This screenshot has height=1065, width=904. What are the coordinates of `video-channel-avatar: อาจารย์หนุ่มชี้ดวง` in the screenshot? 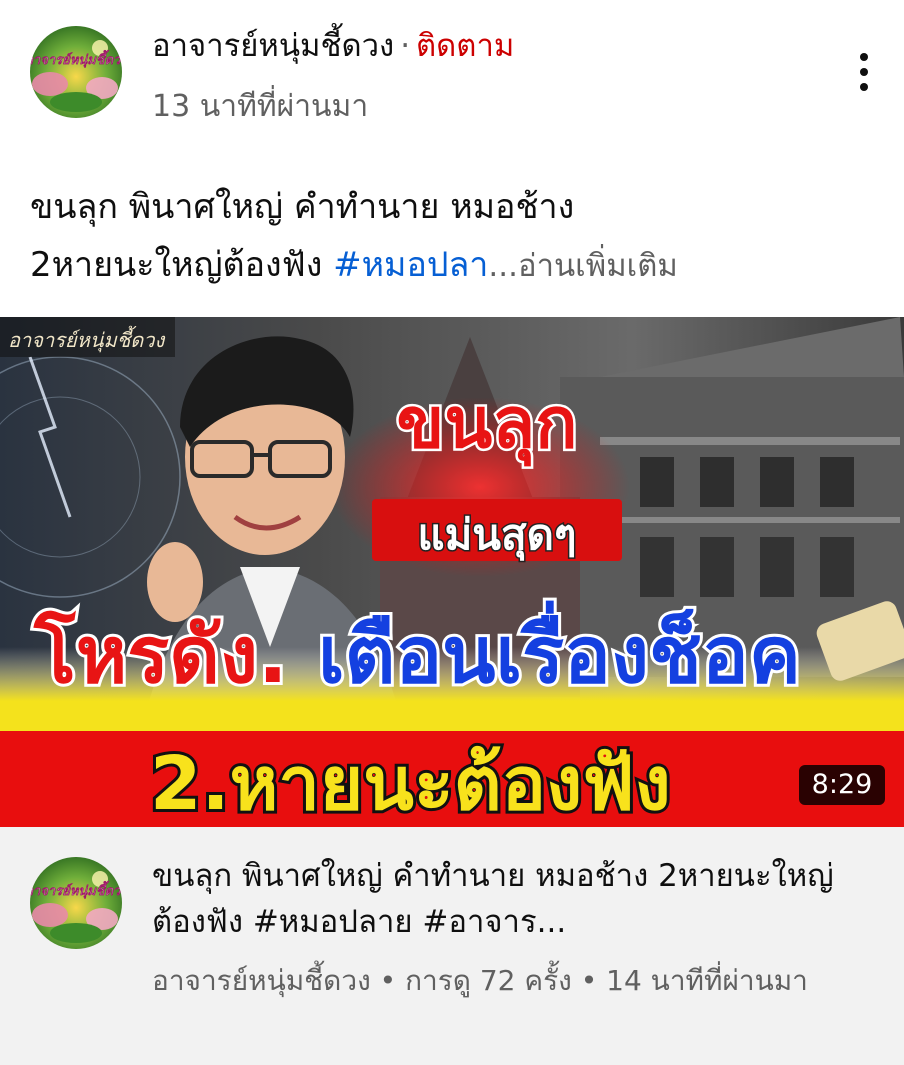 It's located at (76, 903).